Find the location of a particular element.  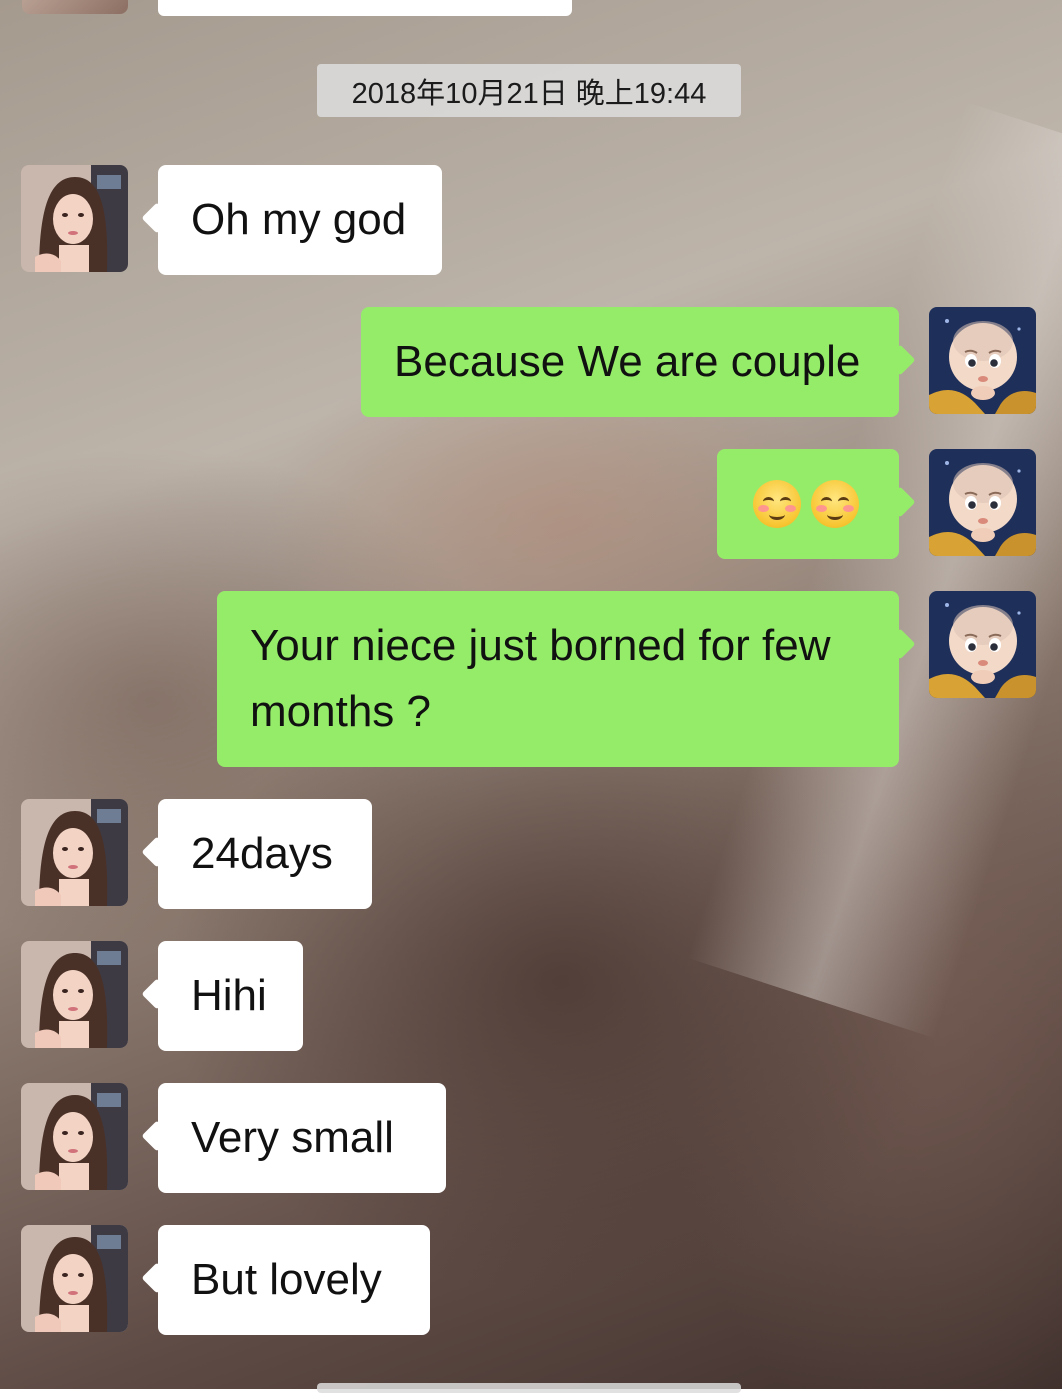

emoji-row is located at coordinates (826, 504).